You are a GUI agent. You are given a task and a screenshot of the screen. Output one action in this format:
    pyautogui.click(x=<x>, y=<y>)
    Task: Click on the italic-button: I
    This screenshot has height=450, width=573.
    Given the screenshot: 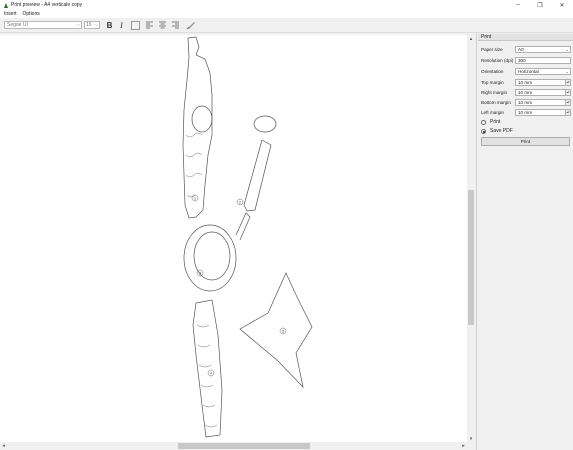 What is the action you would take?
    pyautogui.click(x=121, y=25)
    